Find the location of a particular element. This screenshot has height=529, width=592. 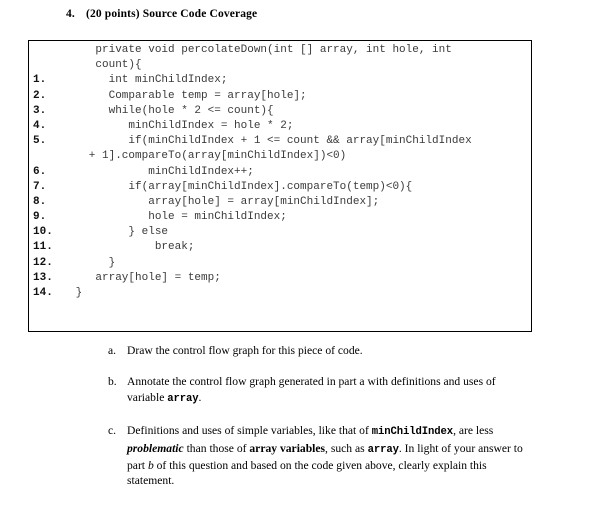

code-line-number: 1. is located at coordinates (40, 80).